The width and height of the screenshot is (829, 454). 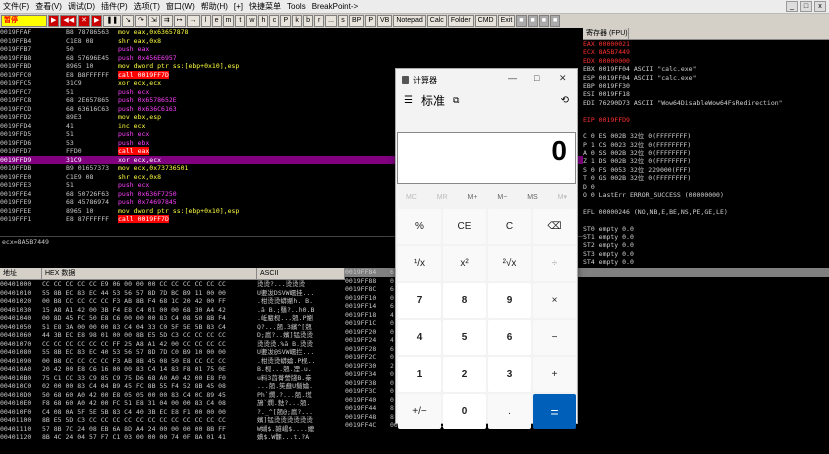 What do you see at coordinates (291, 32) in the screenshot?
I see `disasm-row: 0019FFAF B8 78786563 mov eax,0x63657878` at bounding box center [291, 32].